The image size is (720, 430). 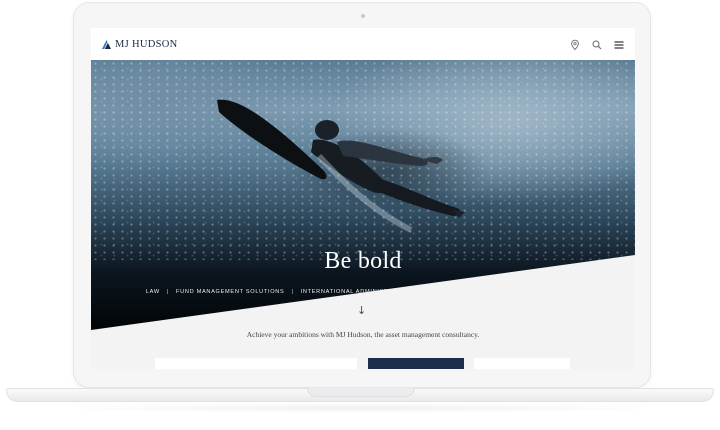 What do you see at coordinates (468, 292) in the screenshot?
I see `nav-investment-advisory: INVESTMENT ADVISORY` at bounding box center [468, 292].